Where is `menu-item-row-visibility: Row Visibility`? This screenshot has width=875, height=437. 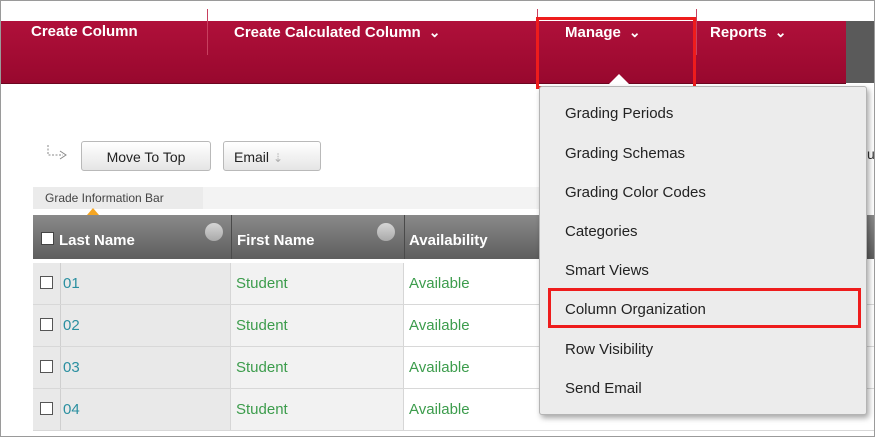
menu-item-row-visibility: Row Visibility is located at coordinates (703, 350).